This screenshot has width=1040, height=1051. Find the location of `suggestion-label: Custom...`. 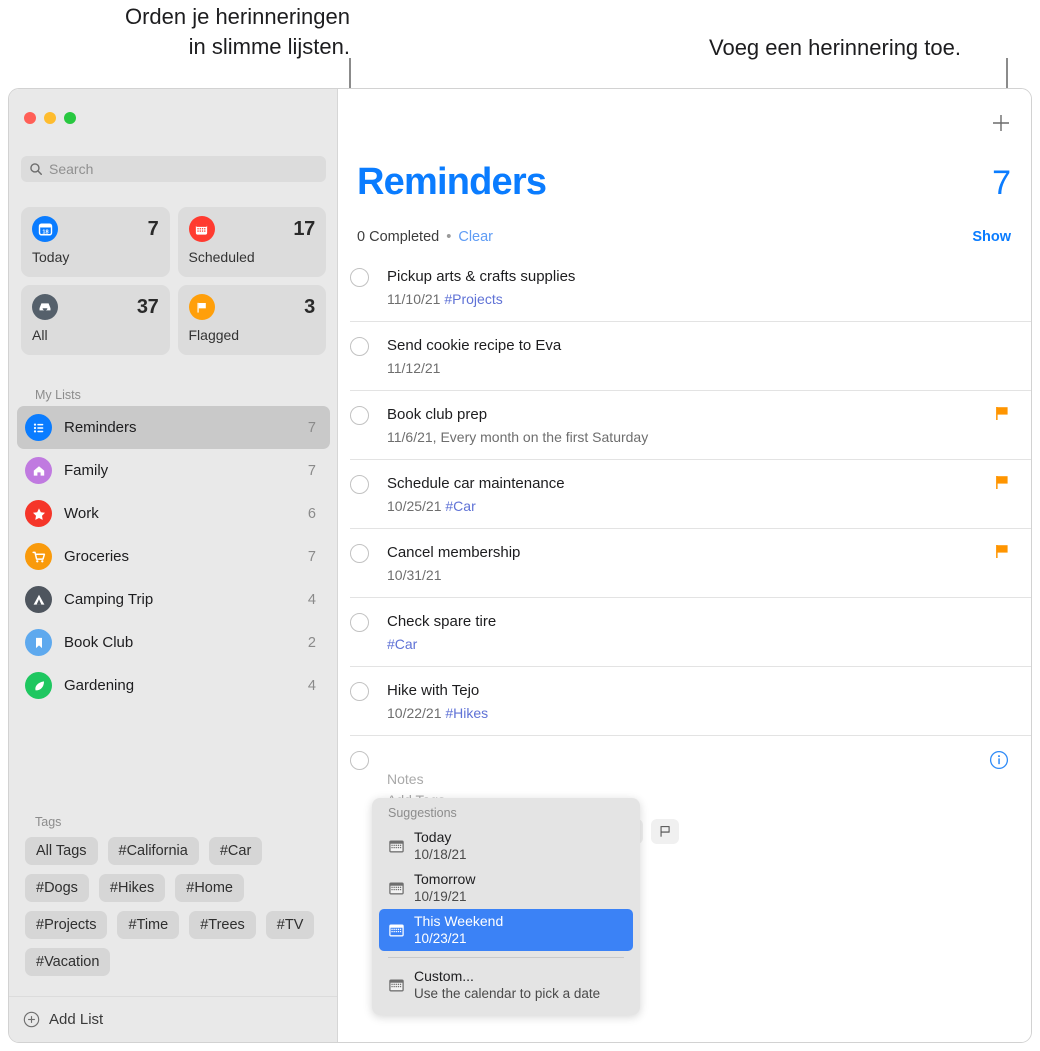

suggestion-label: Custom... is located at coordinates (444, 976).